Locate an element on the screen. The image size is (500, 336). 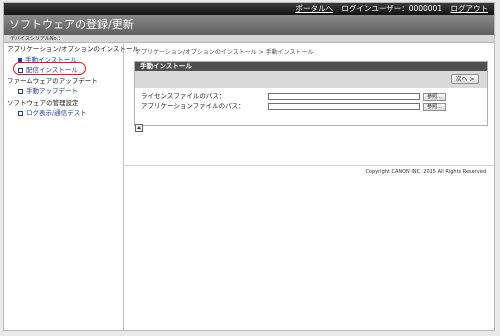
logout-link: ログアウト is located at coordinates (470, 8).